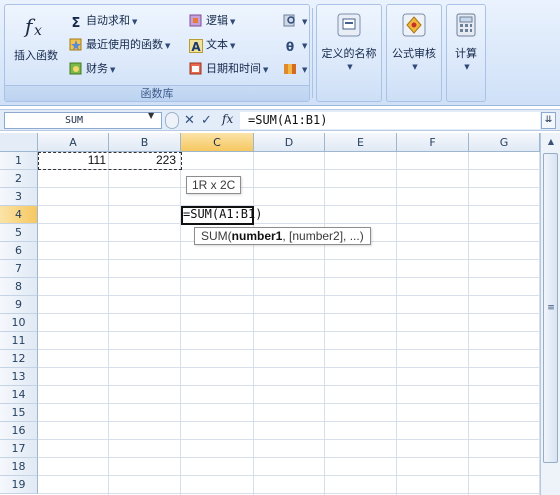 The image size is (560, 495). I want to click on row-header-17: 17, so click(19, 449).